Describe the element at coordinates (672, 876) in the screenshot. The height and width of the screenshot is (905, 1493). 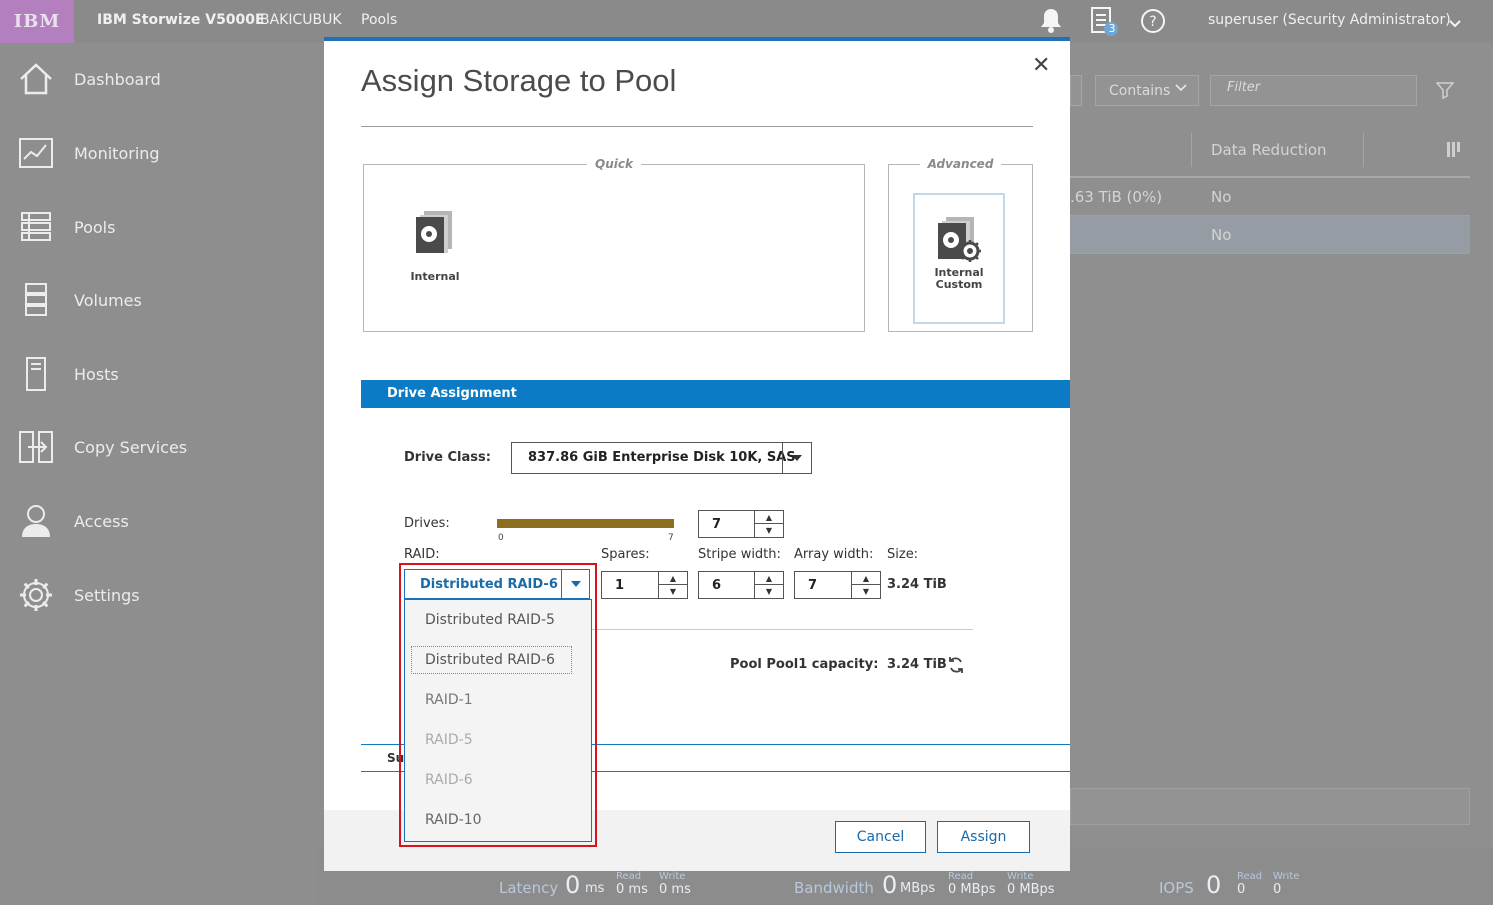
I see `latency-write-label: Write` at that location.